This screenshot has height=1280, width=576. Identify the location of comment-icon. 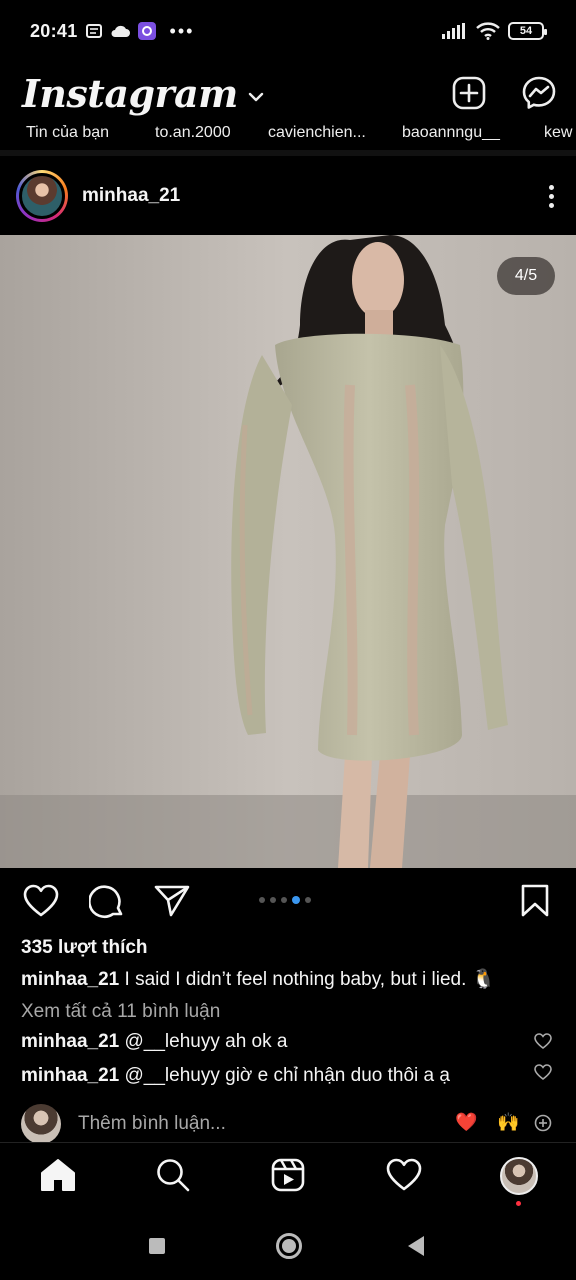
(107, 902).